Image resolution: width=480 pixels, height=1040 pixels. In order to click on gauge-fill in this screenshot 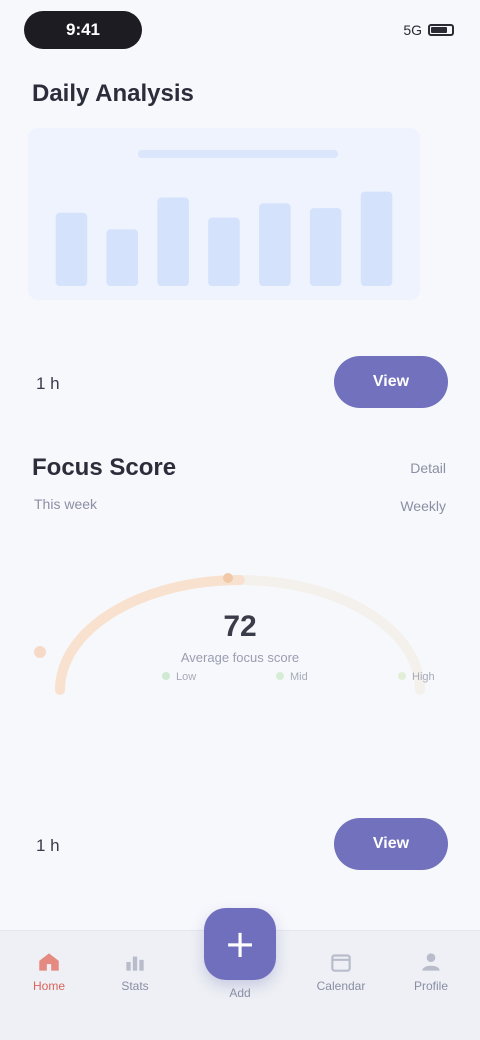, I will do `click(150, 635)`.